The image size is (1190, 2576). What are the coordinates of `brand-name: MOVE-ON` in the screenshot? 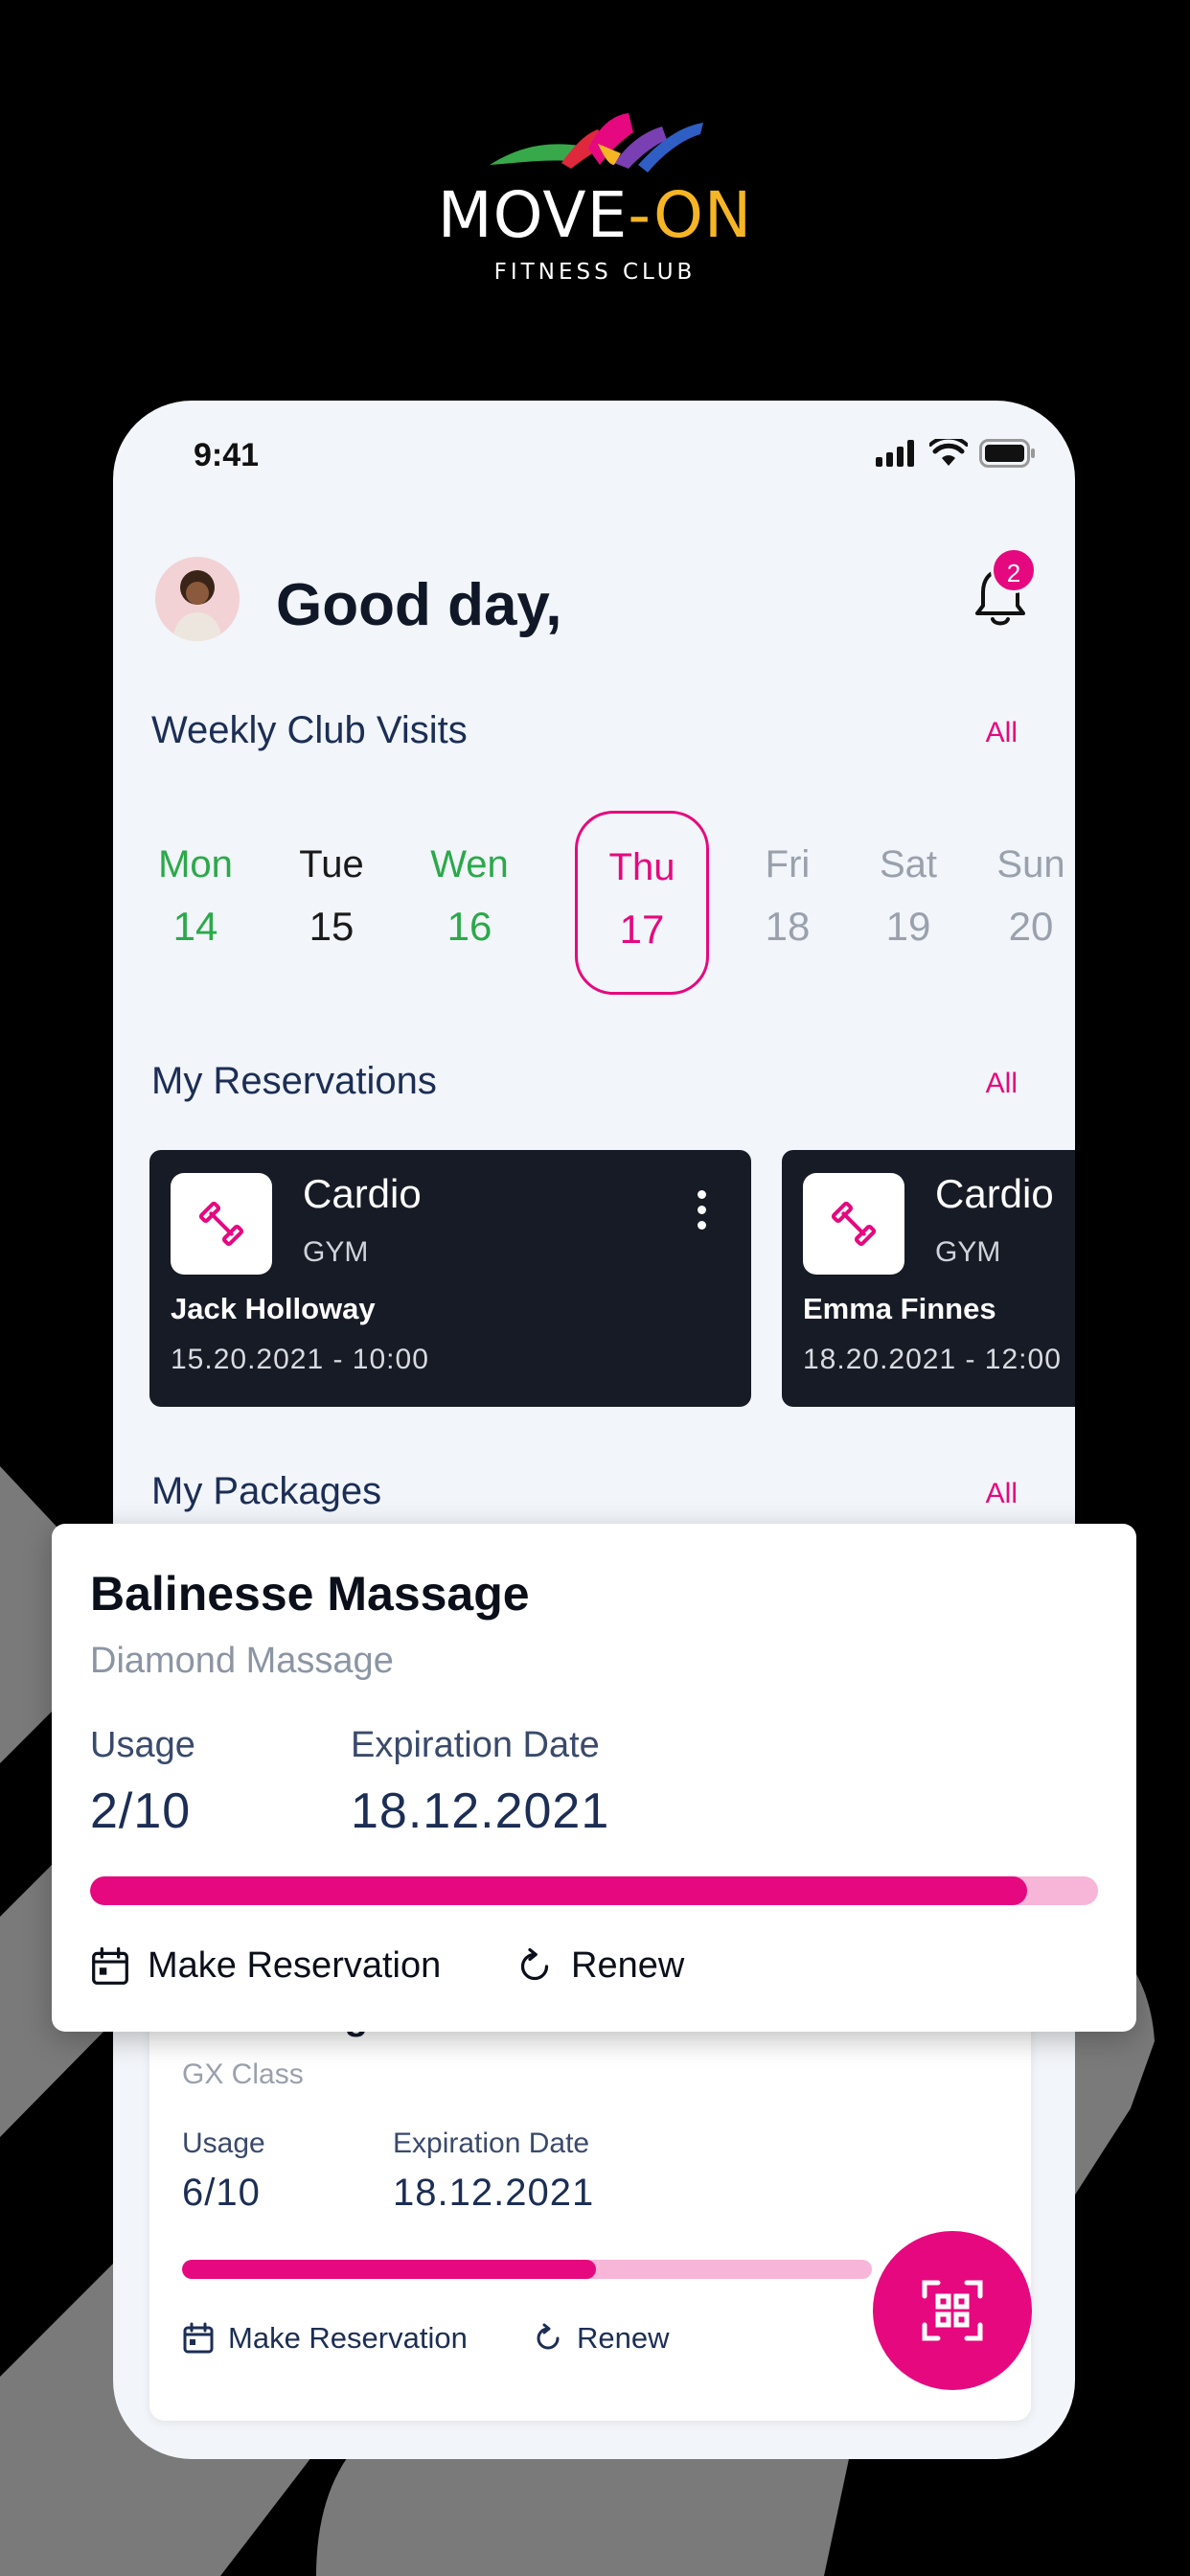 It's located at (595, 215).